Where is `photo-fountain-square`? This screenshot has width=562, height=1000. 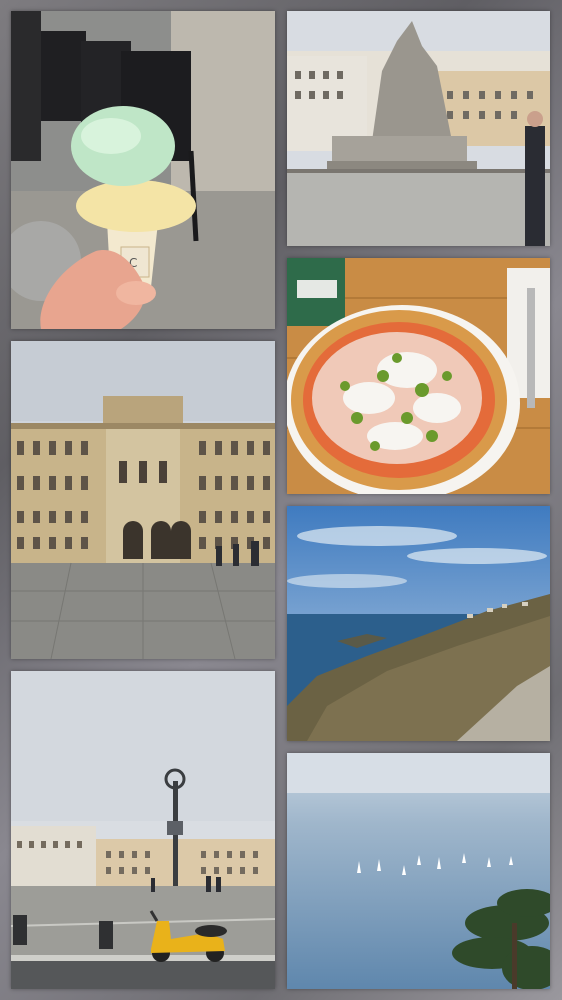
photo-fountain-square is located at coordinates (418, 128).